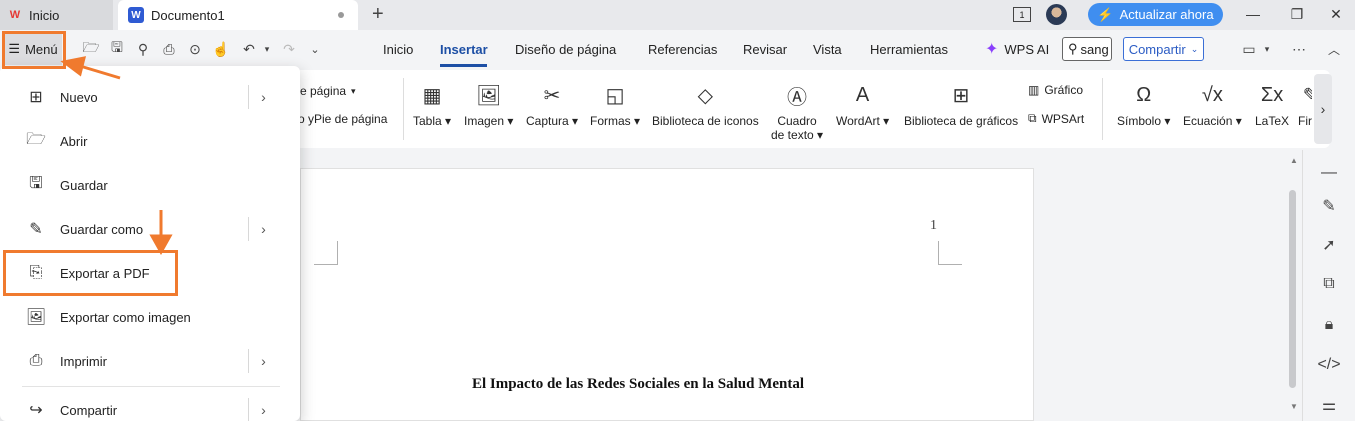 The width and height of the screenshot is (1355, 421). What do you see at coordinates (116, 156) in the screenshot?
I see `annotation-arrows` at bounding box center [116, 156].